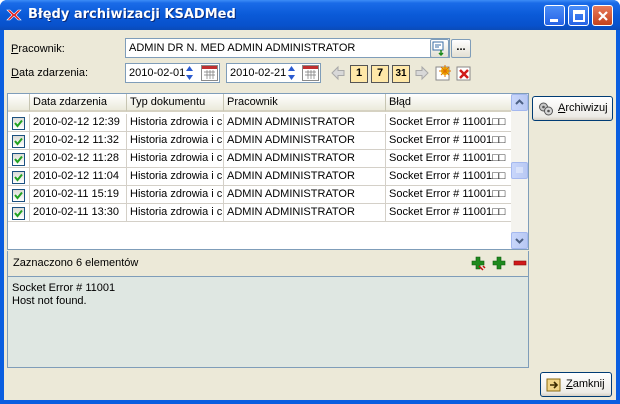 The image size is (620, 404). I want to click on day-button: 1, so click(359, 74).